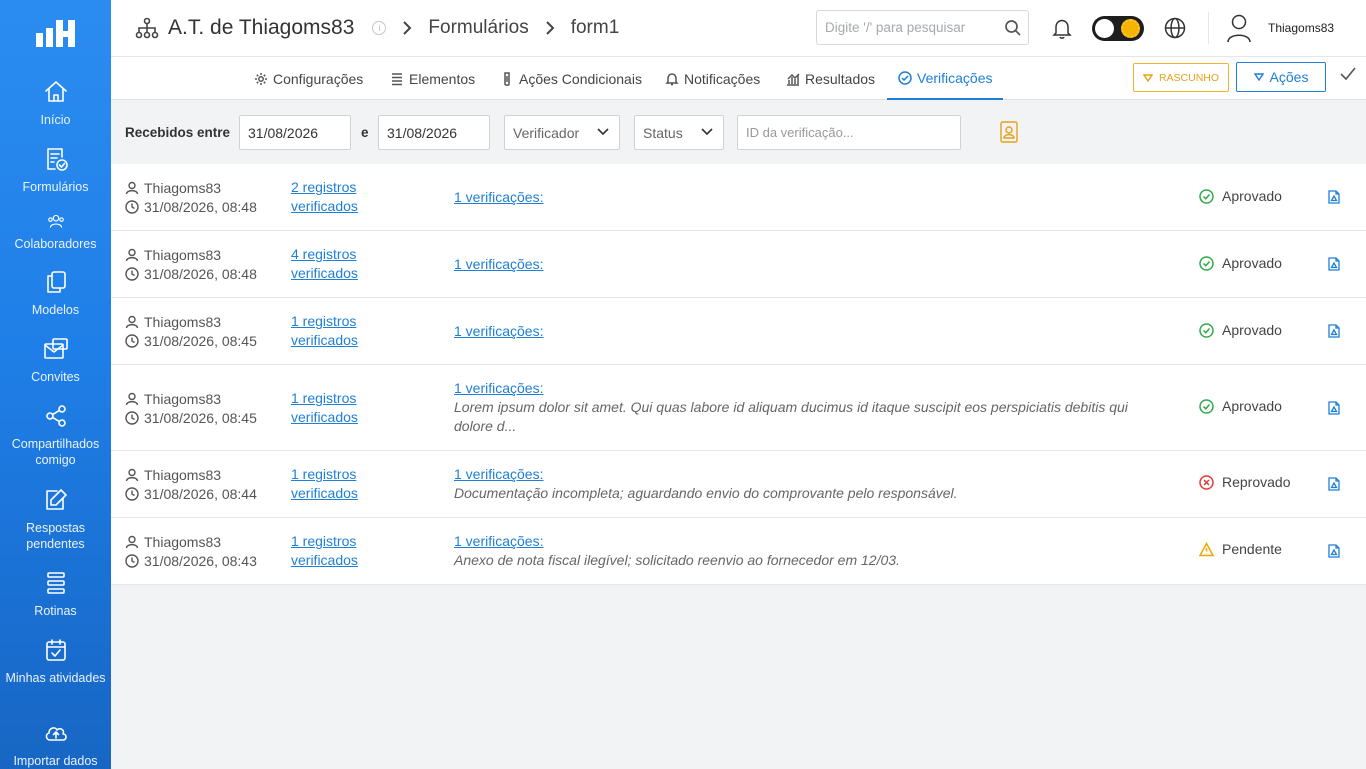  I want to click on tab-label: Ações Condicionais, so click(580, 78).